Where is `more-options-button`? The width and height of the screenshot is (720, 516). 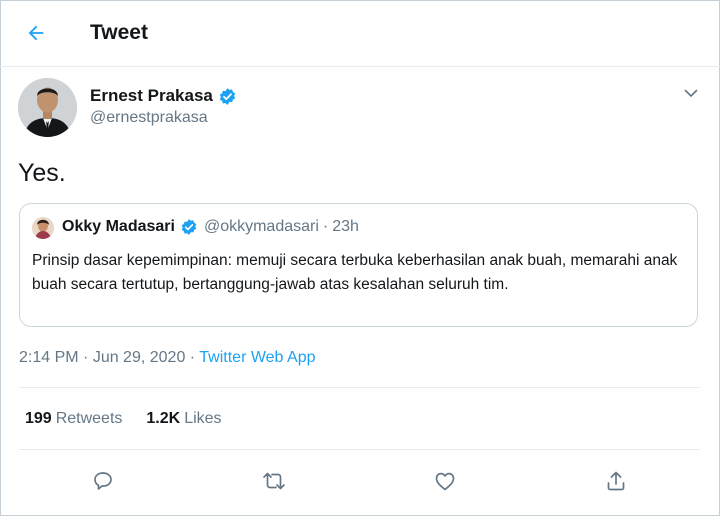 more-options-button is located at coordinates (691, 93).